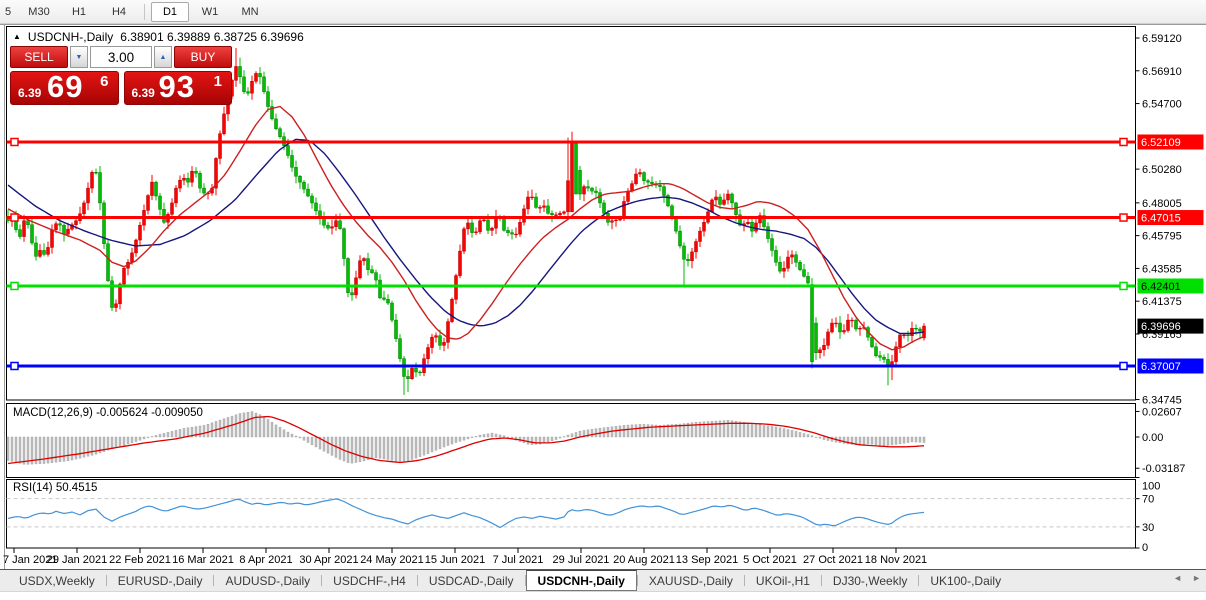 Image resolution: width=1206 pixels, height=600 pixels. Describe the element at coordinates (707, 560) in the screenshot. I see `date-axis-label: 13 Sep 2021` at that location.